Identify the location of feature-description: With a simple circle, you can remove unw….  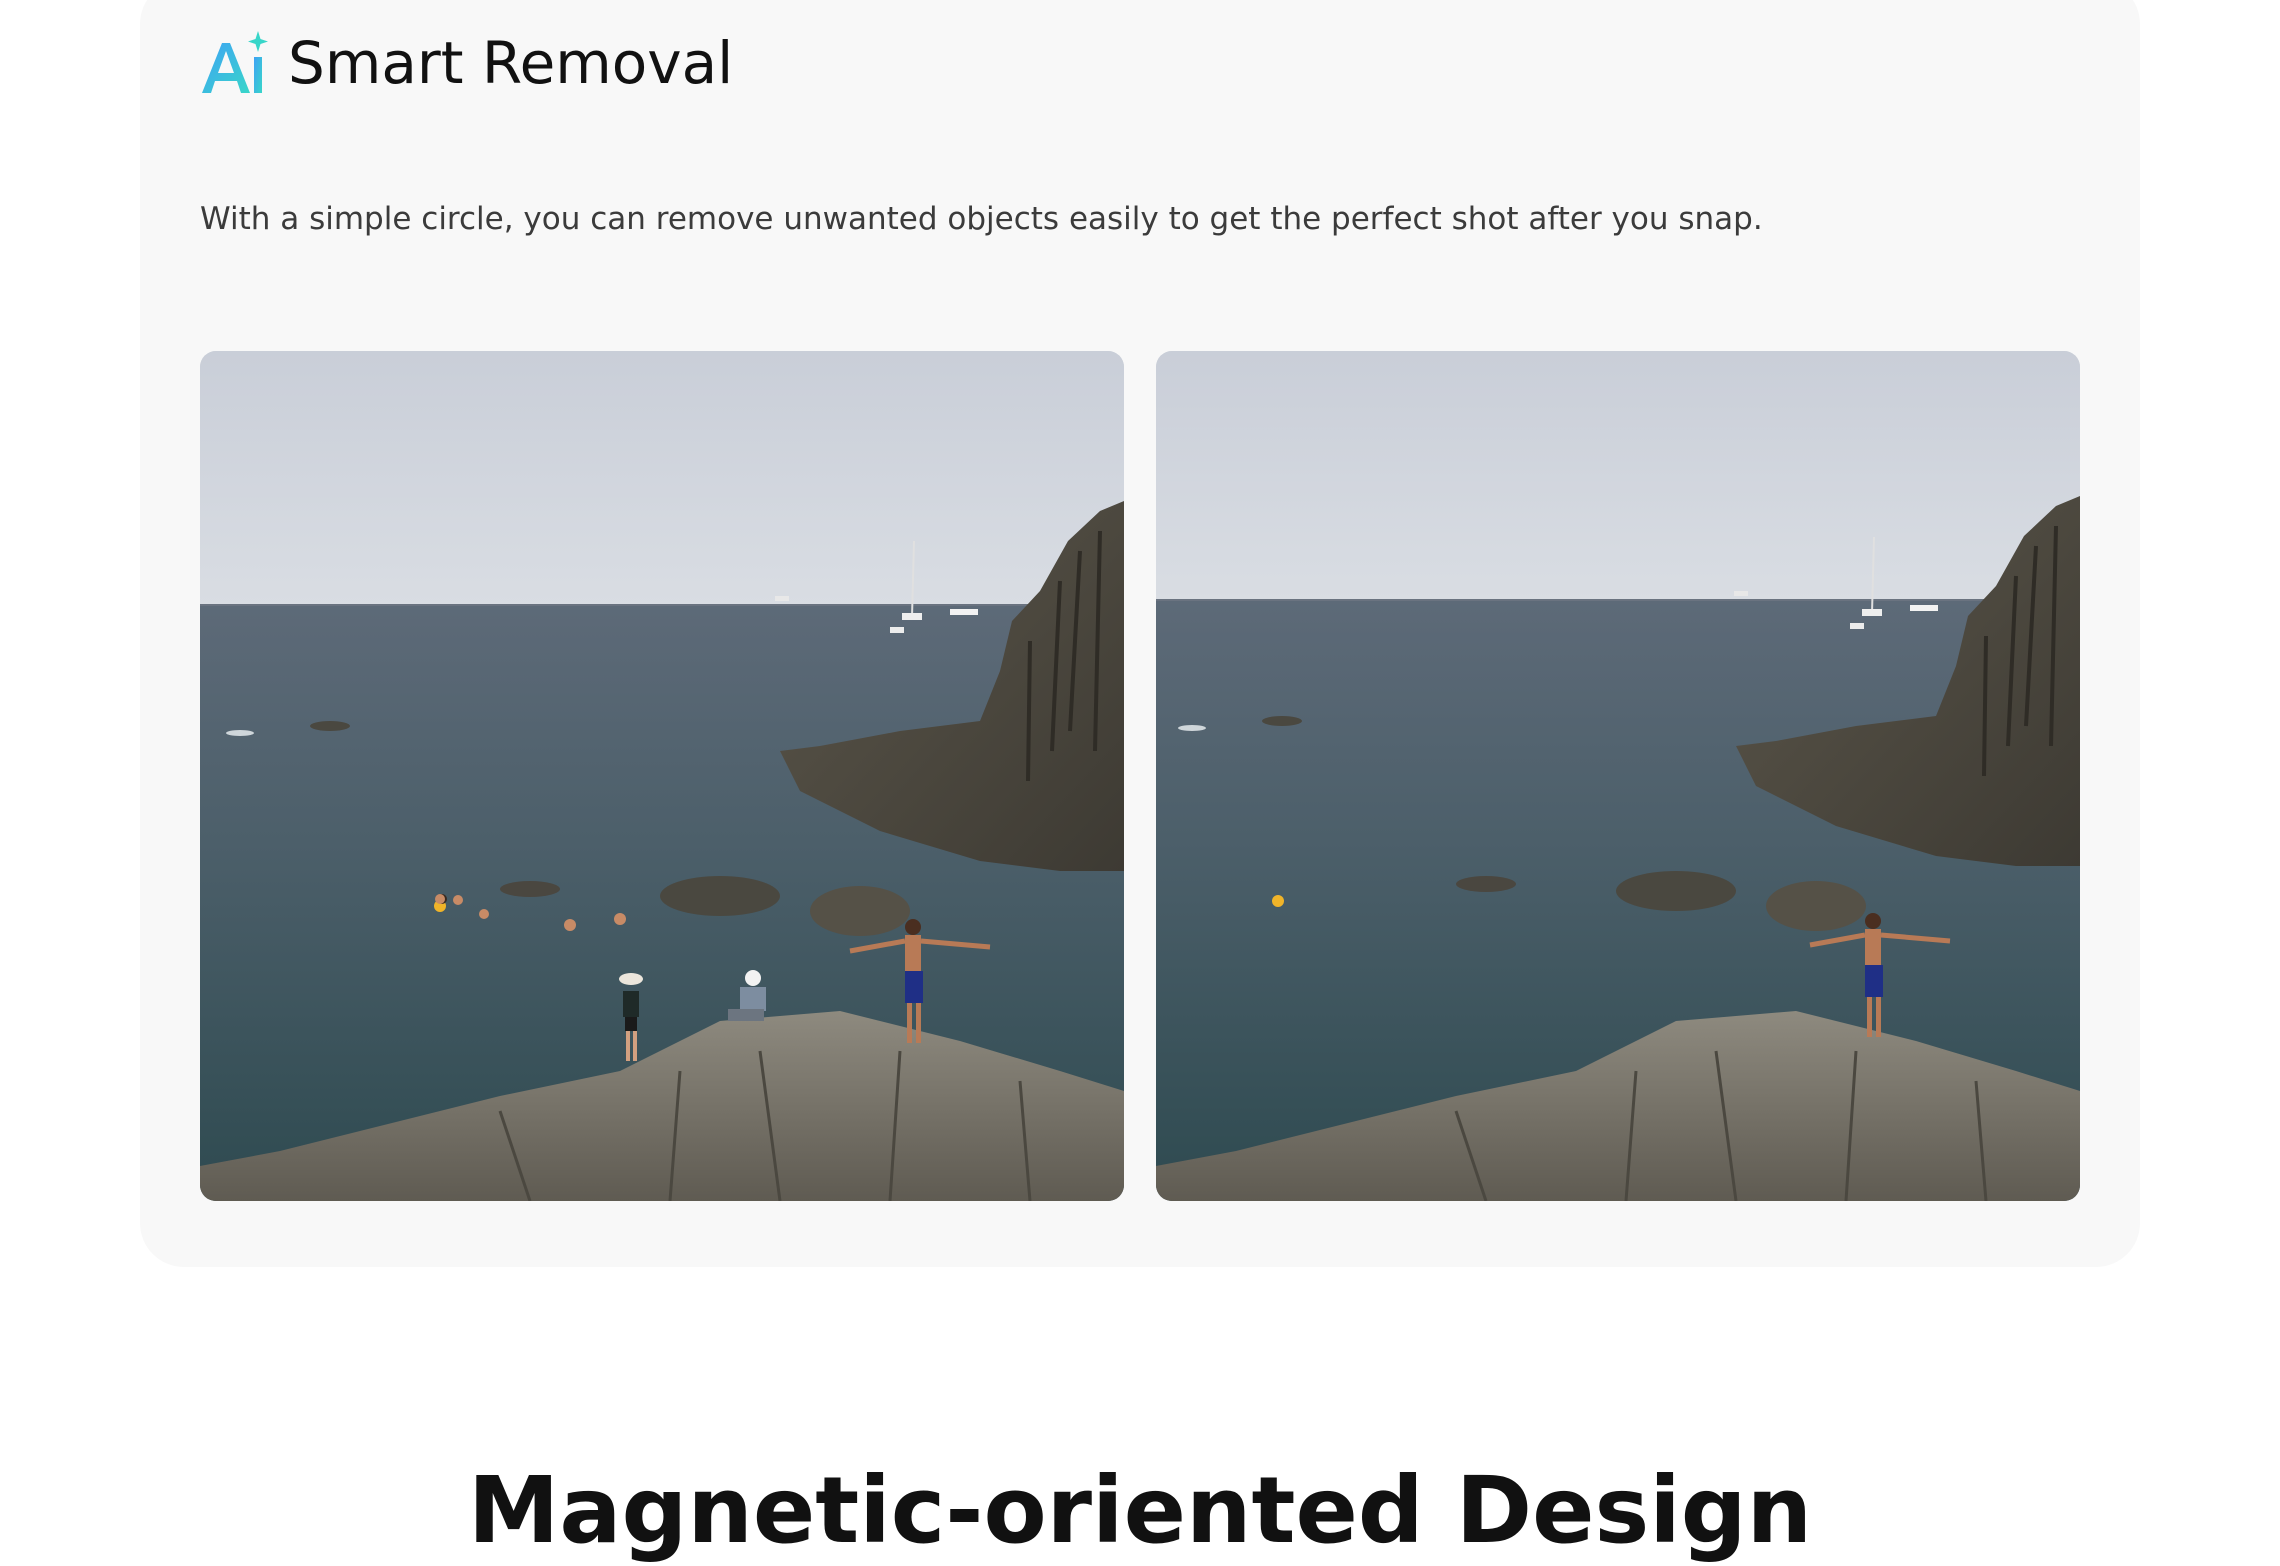
(981, 219).